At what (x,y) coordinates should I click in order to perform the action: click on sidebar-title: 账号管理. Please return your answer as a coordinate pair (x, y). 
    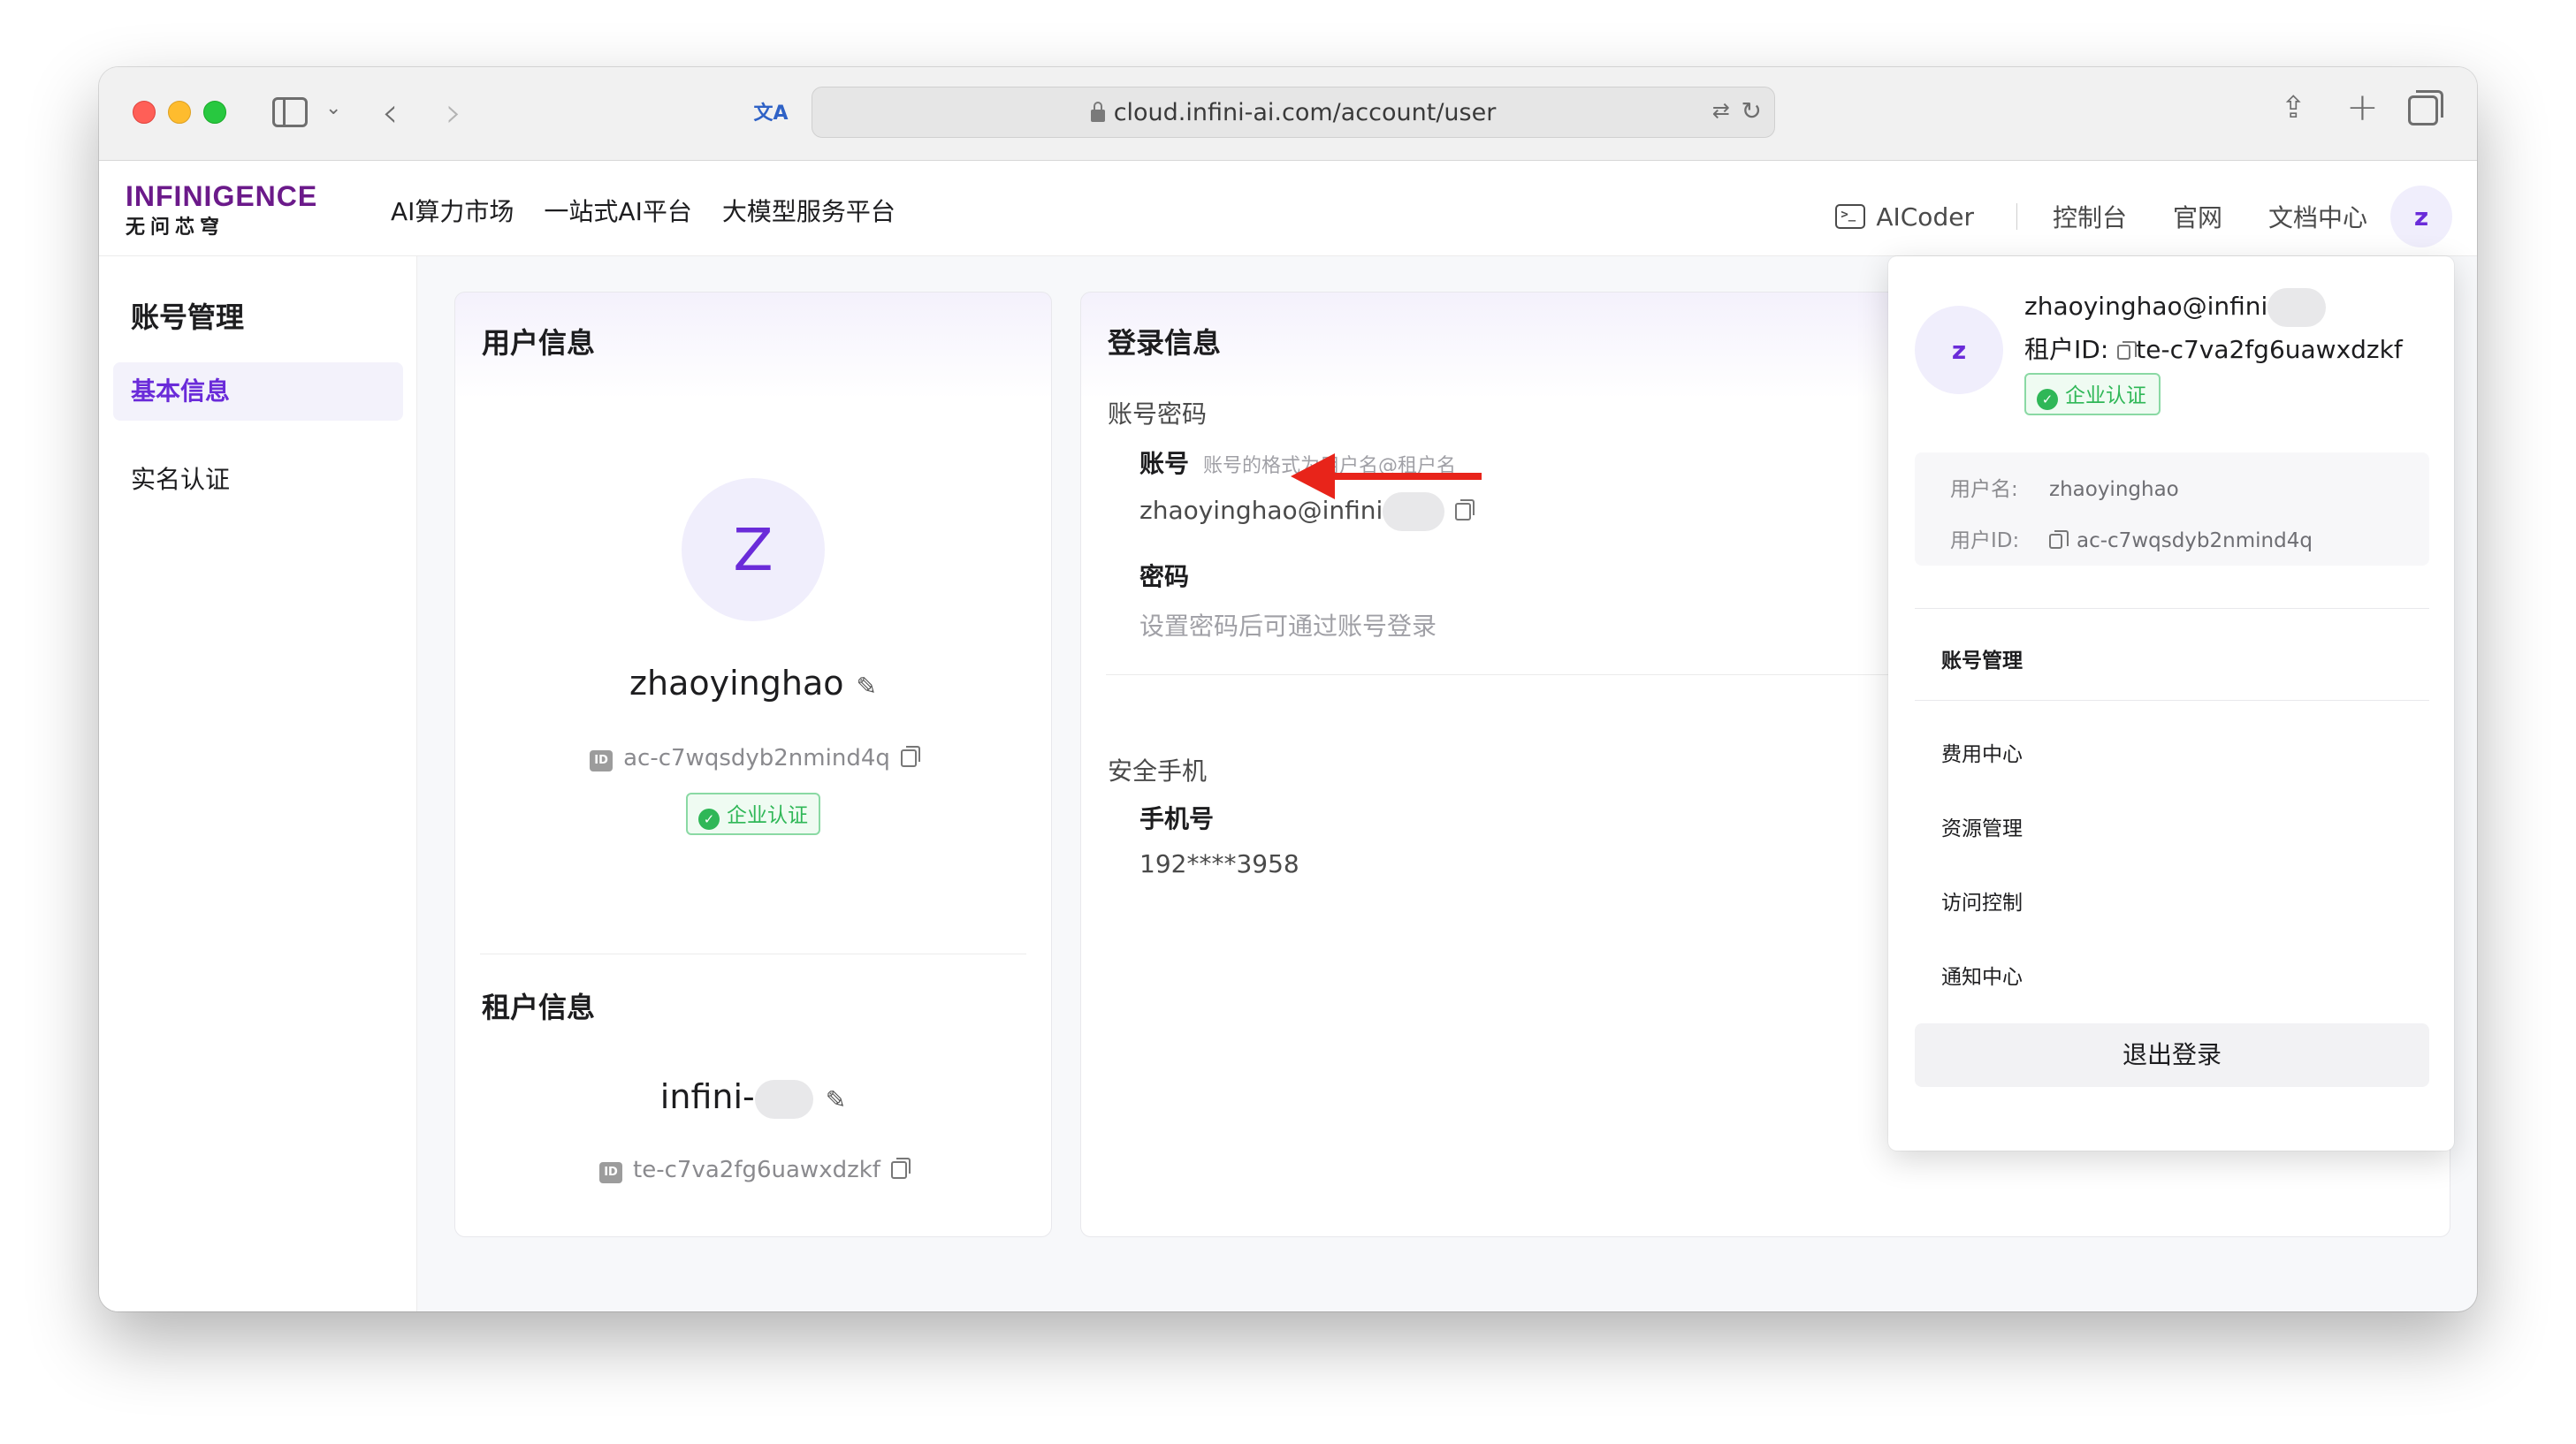
    Looking at the image, I should click on (188, 317).